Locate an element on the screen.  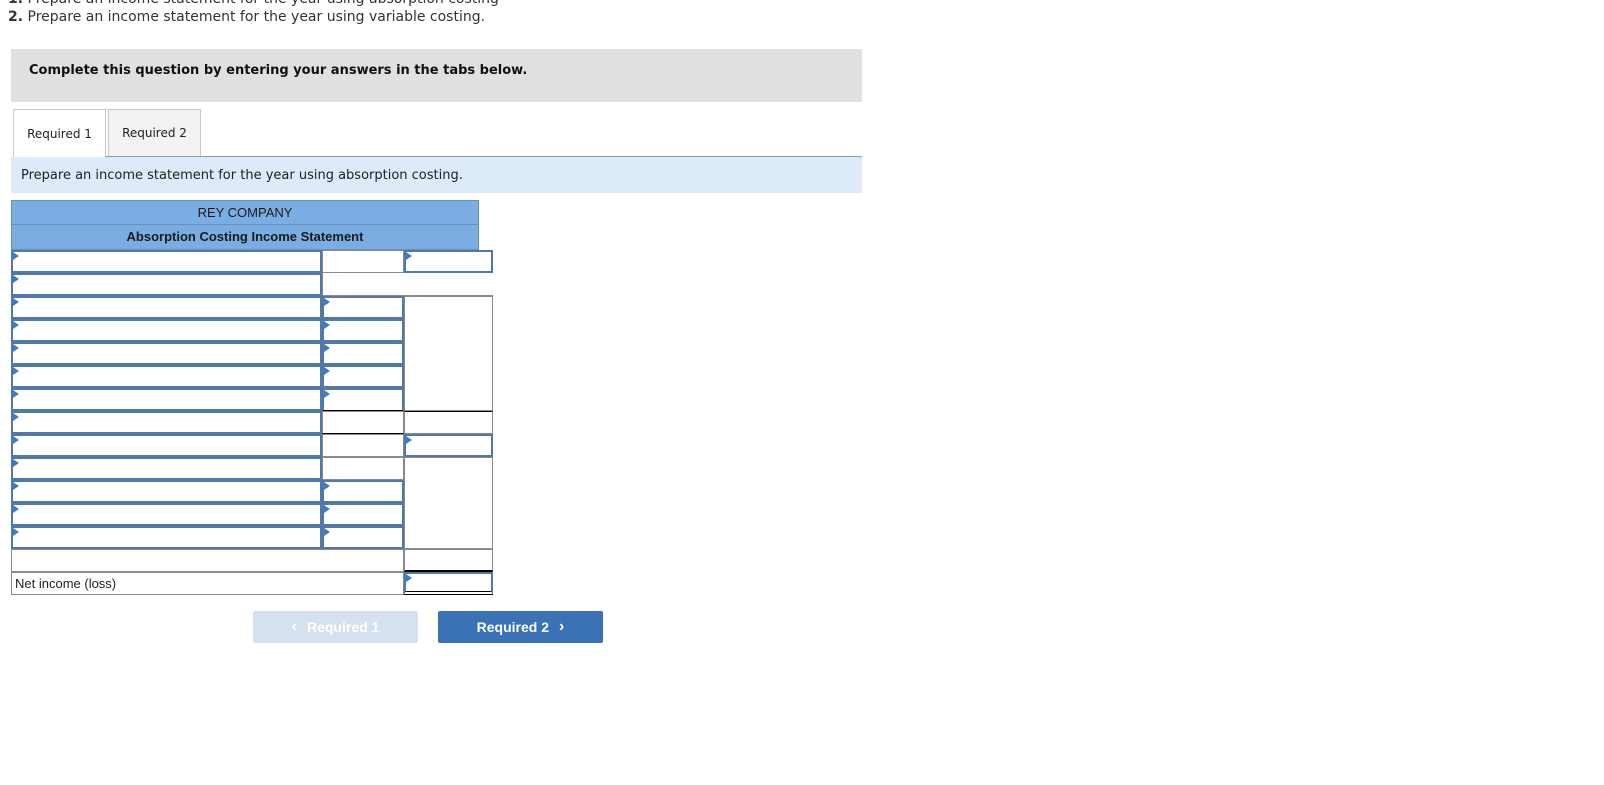
statement-title: Absorption Costing Income Statement is located at coordinates (245, 237).